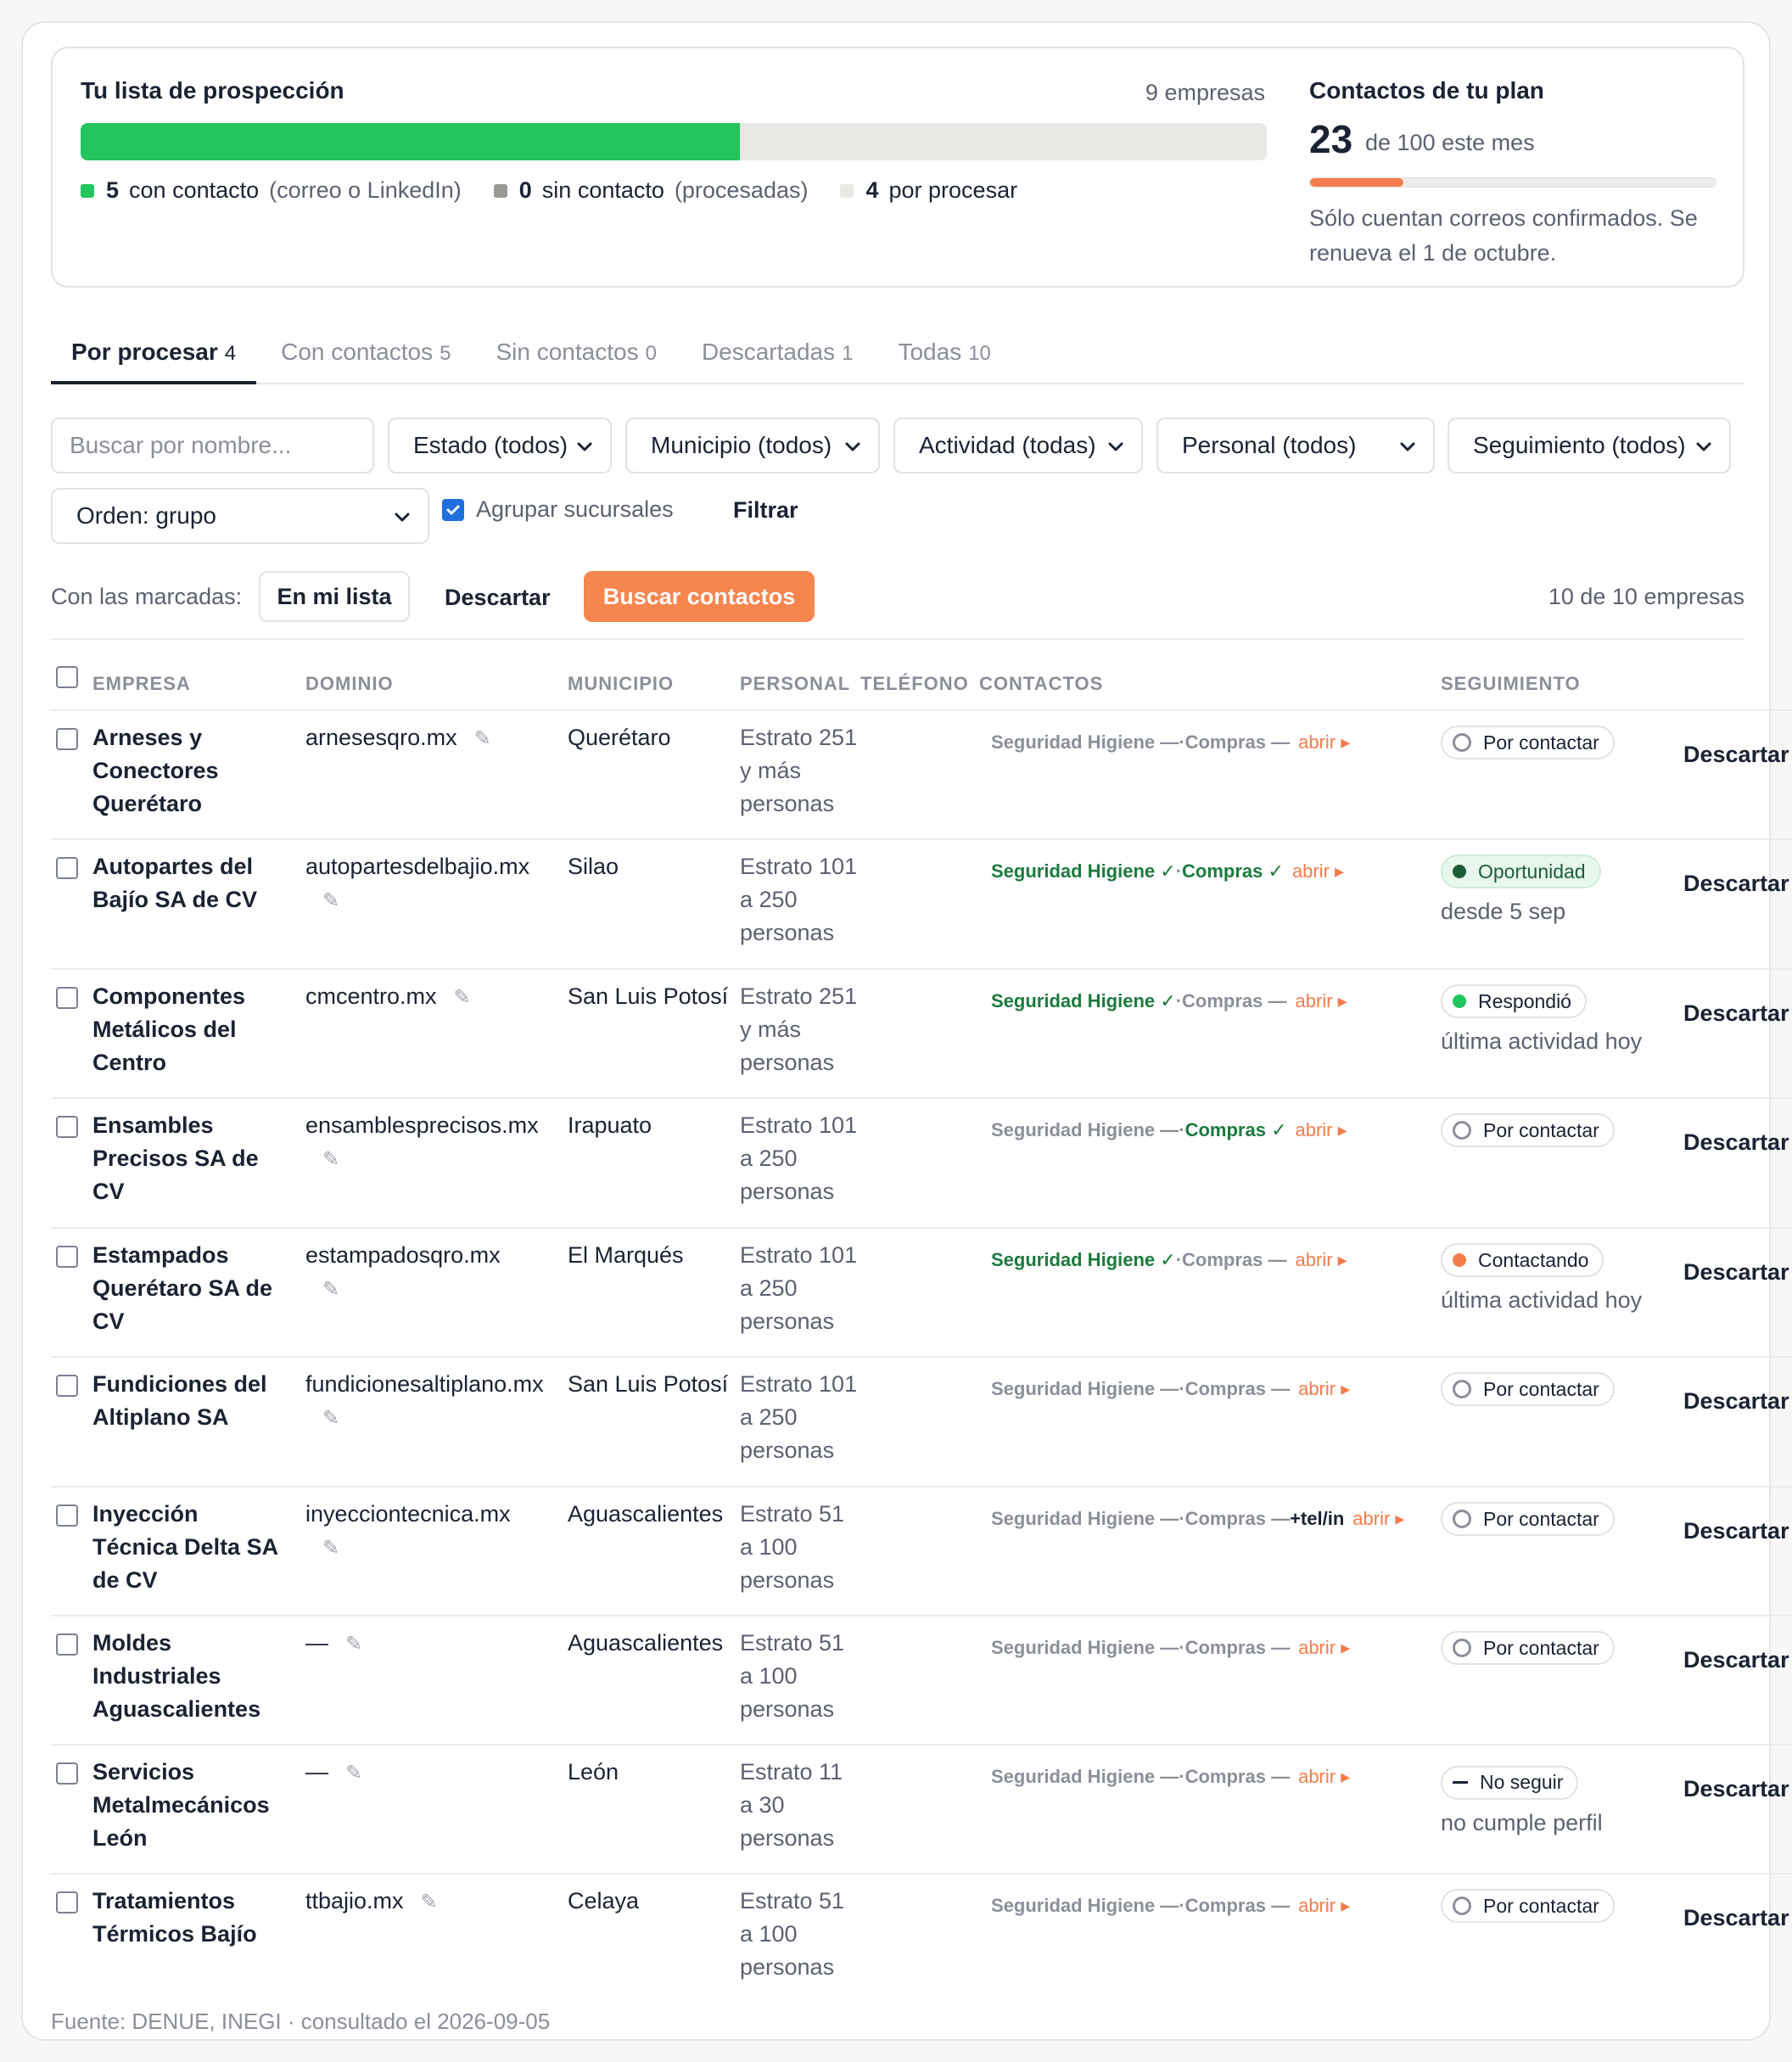  Describe the element at coordinates (765, 510) in the screenshot. I see `filtrar-button: Filtrar` at that location.